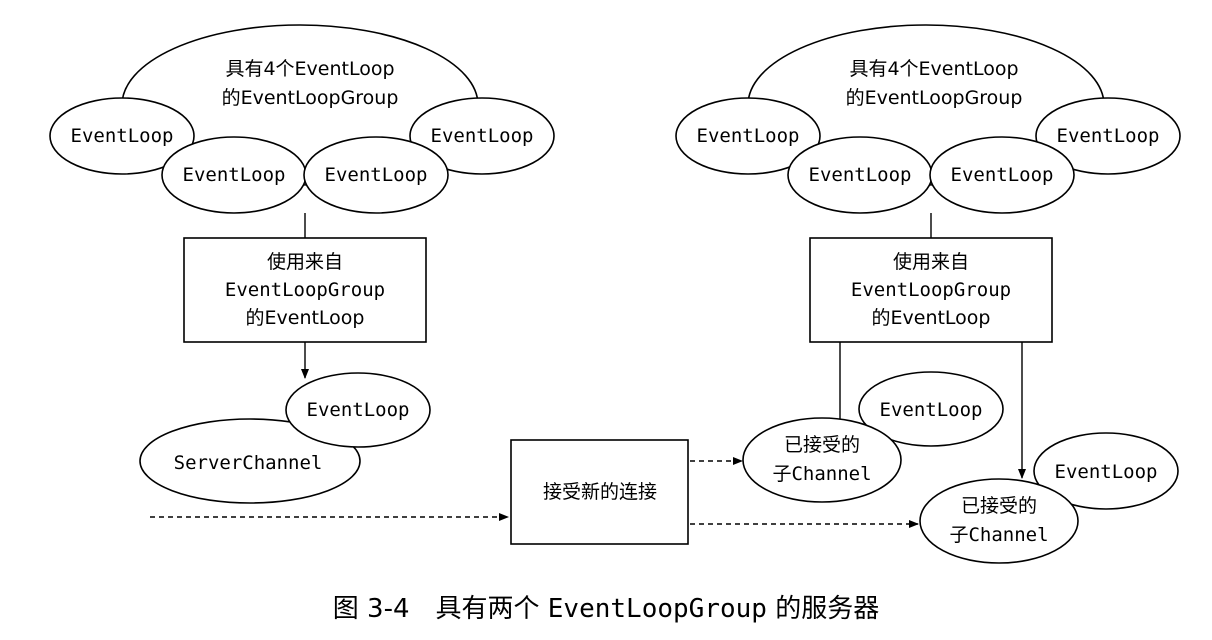 The image size is (1212, 640). What do you see at coordinates (248, 463) in the screenshot?
I see `server-channel-label: ServerChannel` at bounding box center [248, 463].